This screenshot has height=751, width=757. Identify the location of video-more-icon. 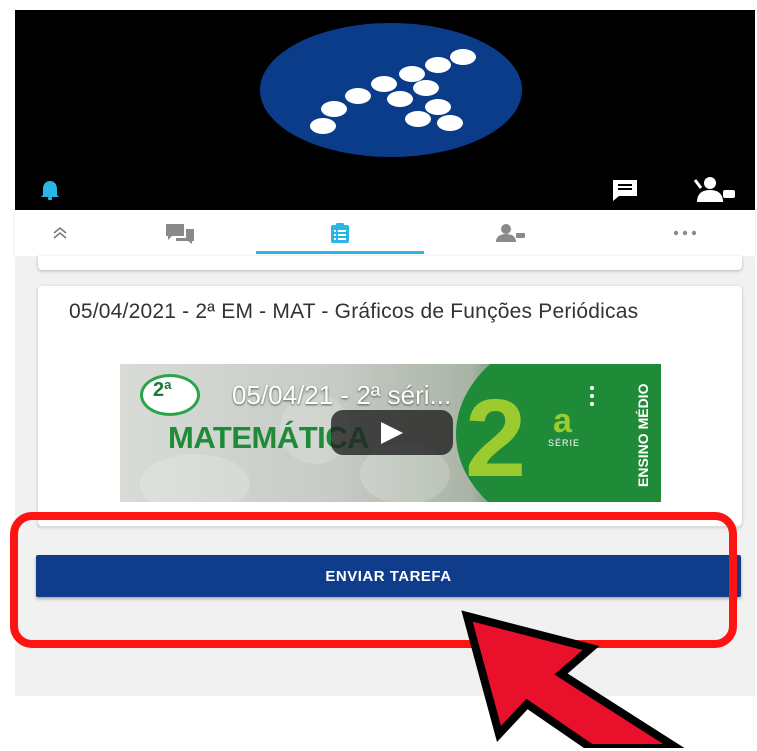
(592, 398).